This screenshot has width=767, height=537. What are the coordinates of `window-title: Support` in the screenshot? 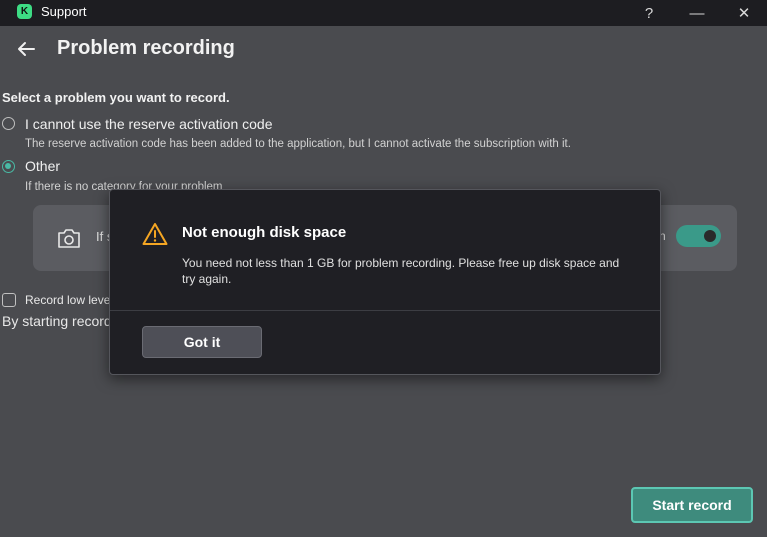 It's located at (64, 11).